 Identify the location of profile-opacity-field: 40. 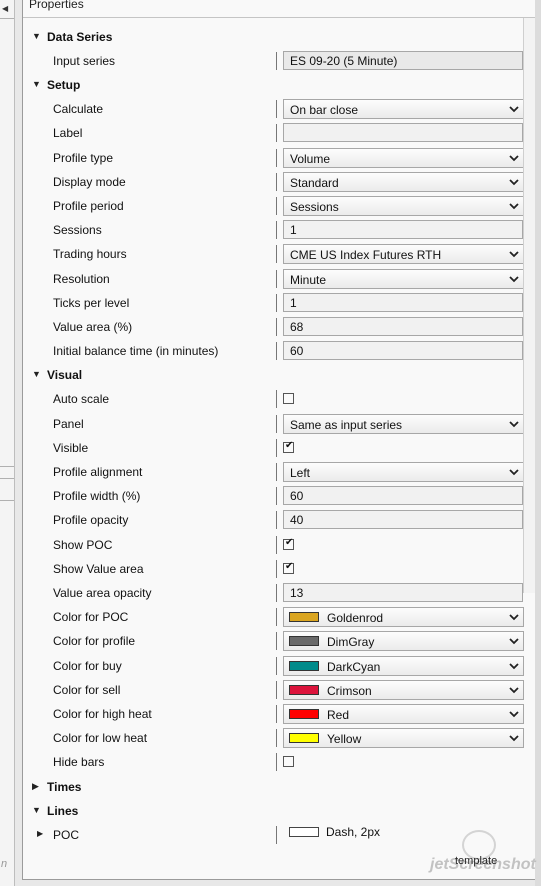
(403, 520).